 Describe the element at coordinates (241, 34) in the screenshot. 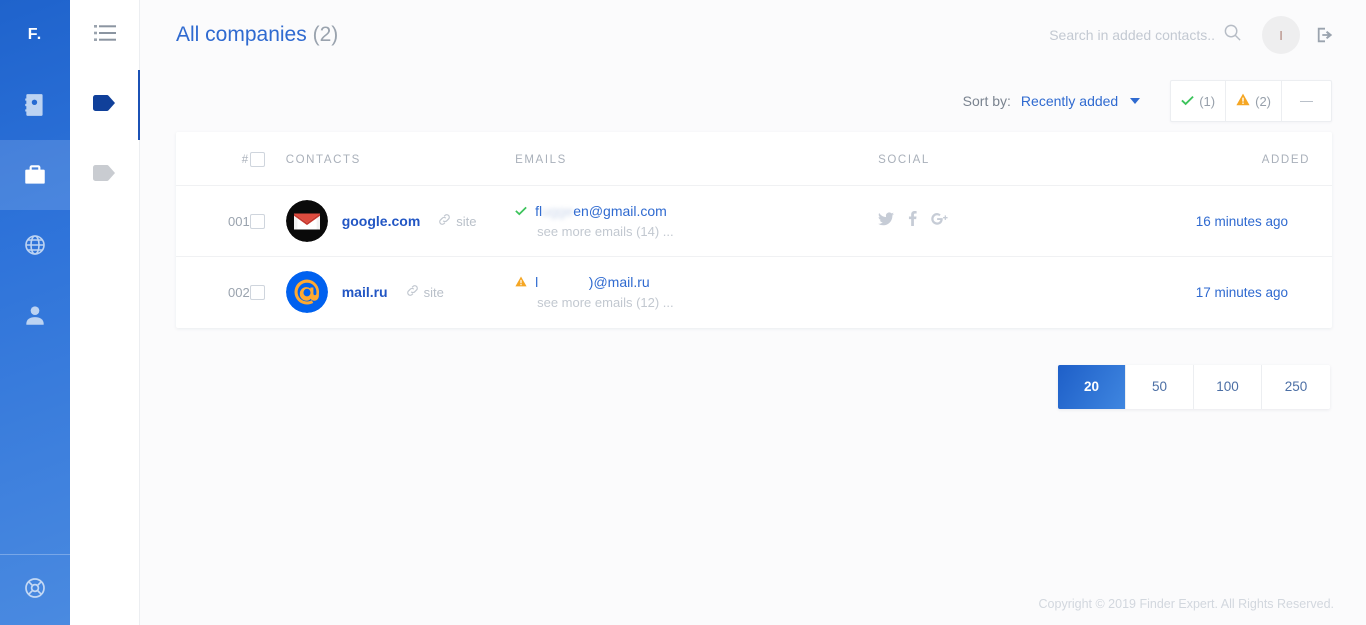

I see `page-title-text: All companies` at that location.